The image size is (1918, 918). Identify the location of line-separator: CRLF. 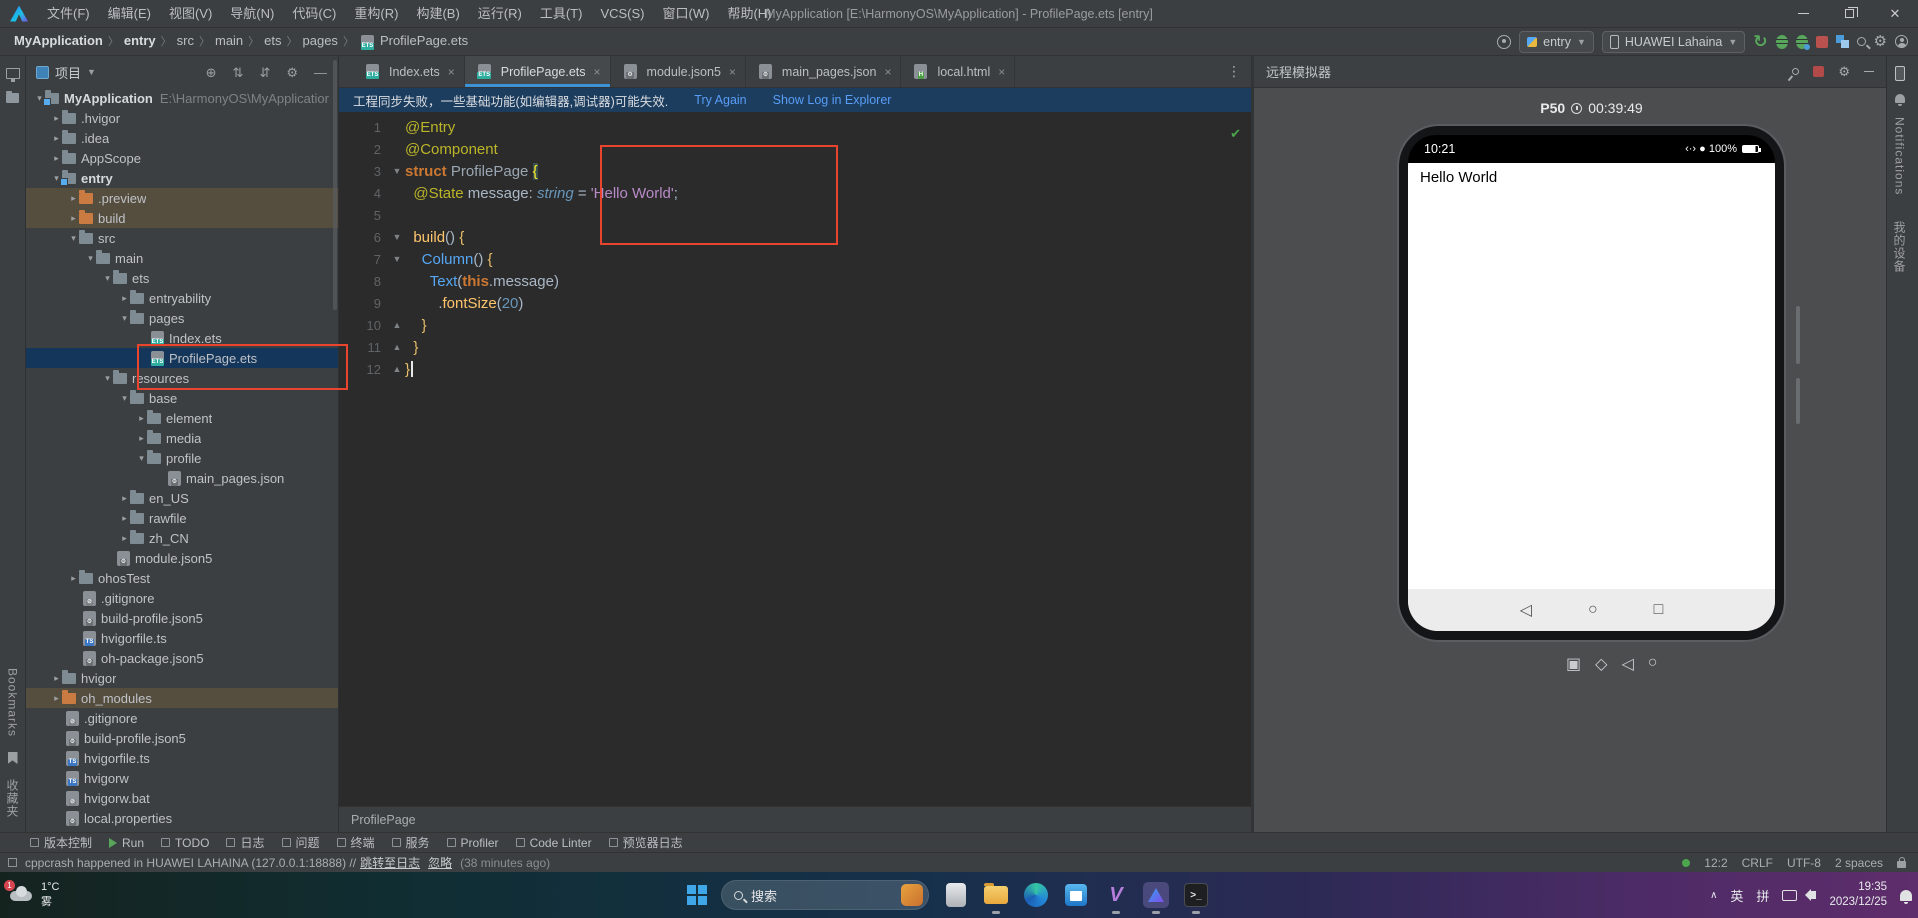
(1757, 863).